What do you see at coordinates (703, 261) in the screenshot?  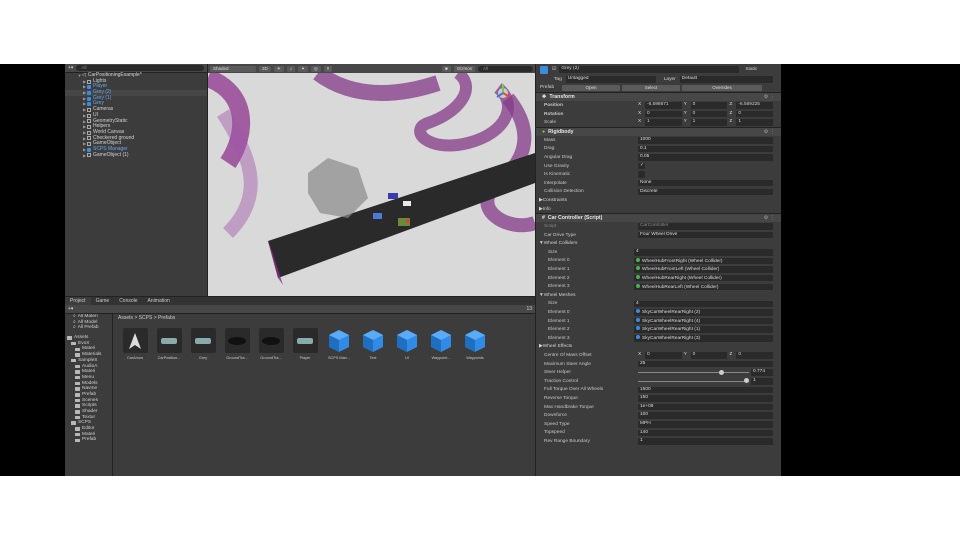 I see `object-field: WheelHubFrontRight (Wheel Collider)` at bounding box center [703, 261].